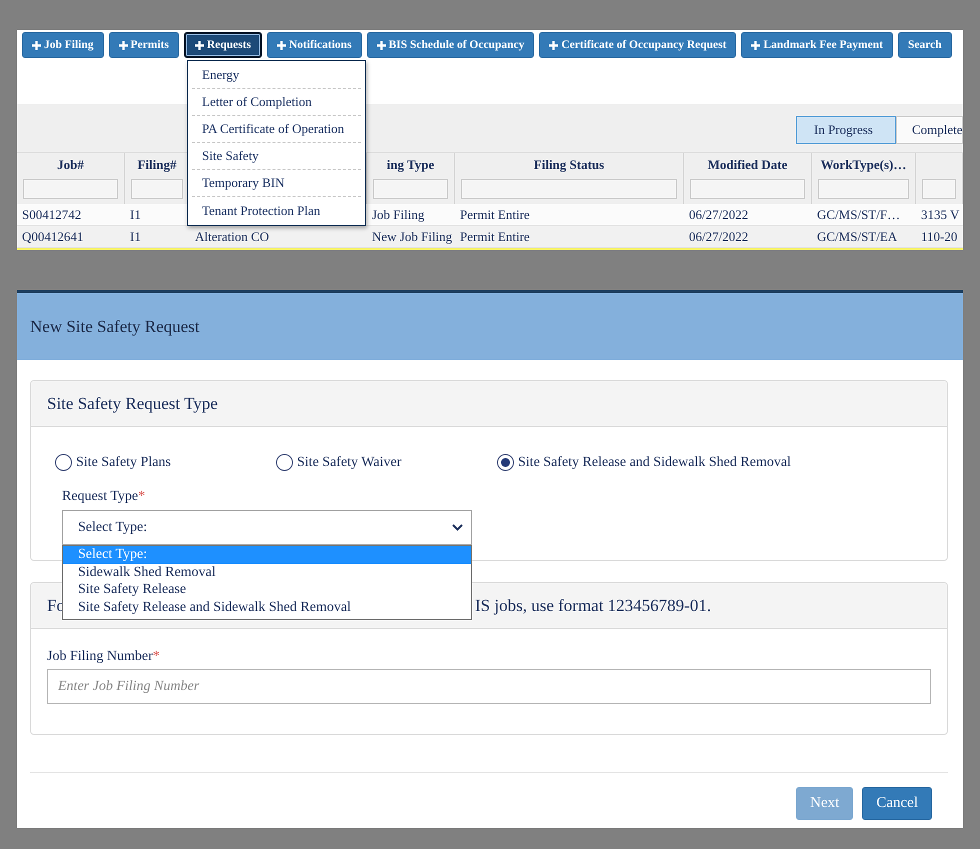 This screenshot has width=980, height=849. I want to click on menu-item: PA Certificate of Operation, so click(276, 129).